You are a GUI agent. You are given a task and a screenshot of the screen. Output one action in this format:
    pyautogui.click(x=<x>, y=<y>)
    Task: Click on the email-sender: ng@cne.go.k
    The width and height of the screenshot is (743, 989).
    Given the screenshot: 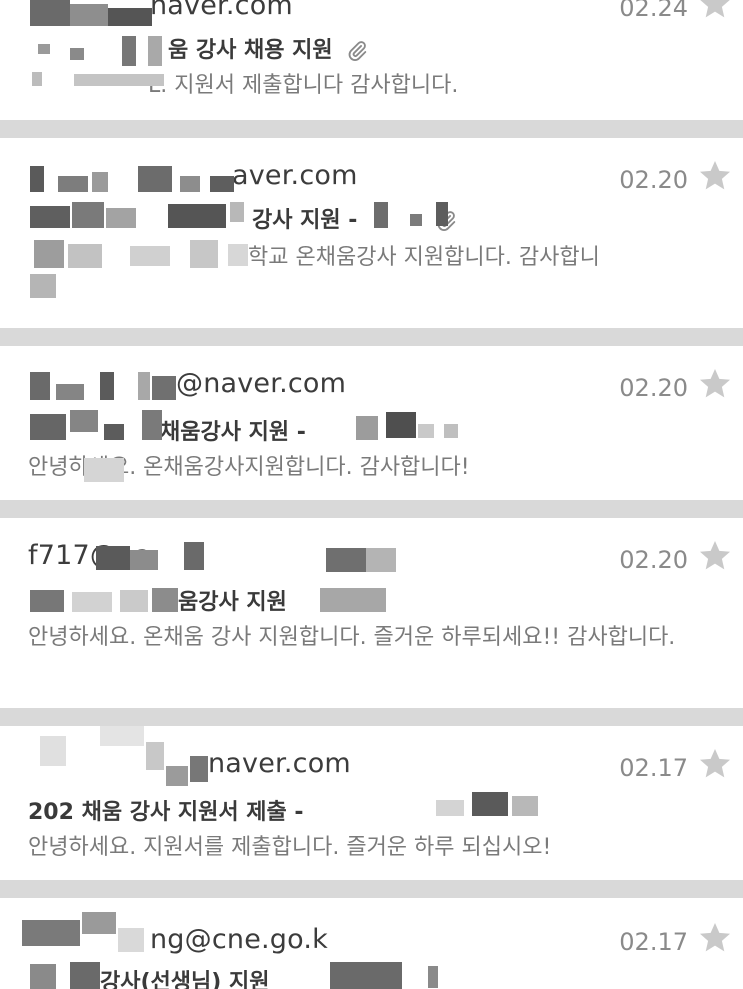 What is the action you would take?
    pyautogui.click(x=239, y=939)
    